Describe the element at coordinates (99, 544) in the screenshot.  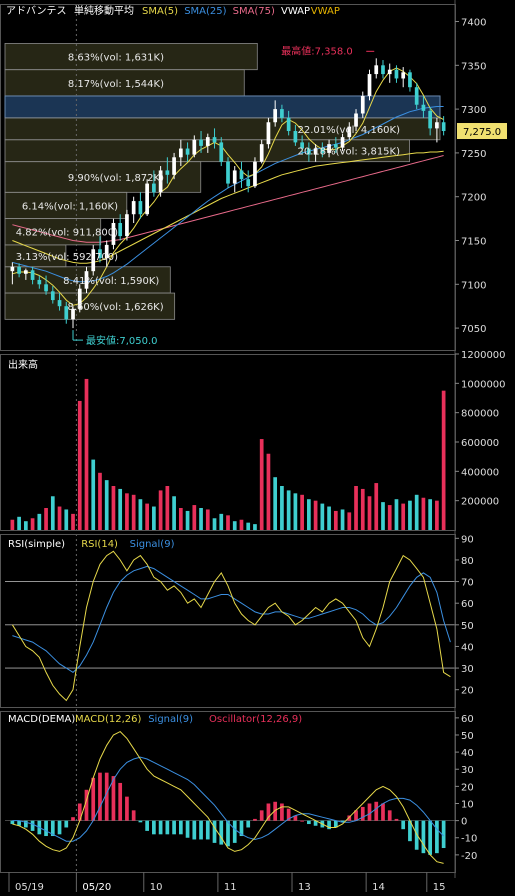
I see `legend-item-rsi: RSI(14)` at that location.